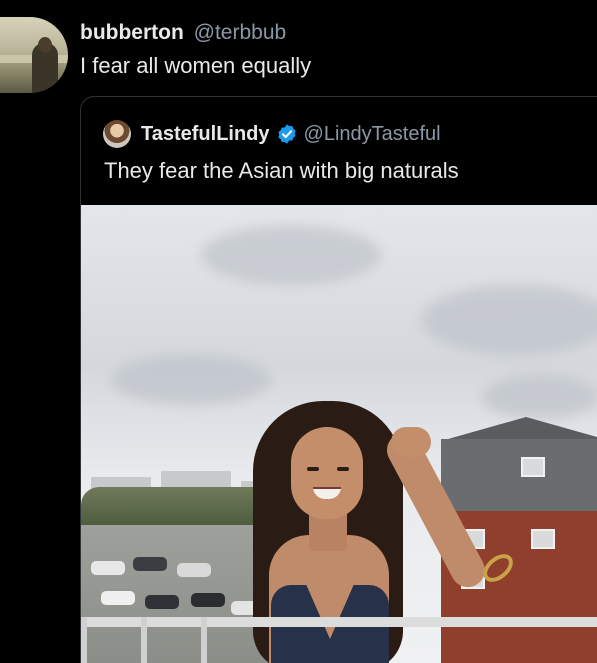  I want to click on avatar-head, so click(45, 45).